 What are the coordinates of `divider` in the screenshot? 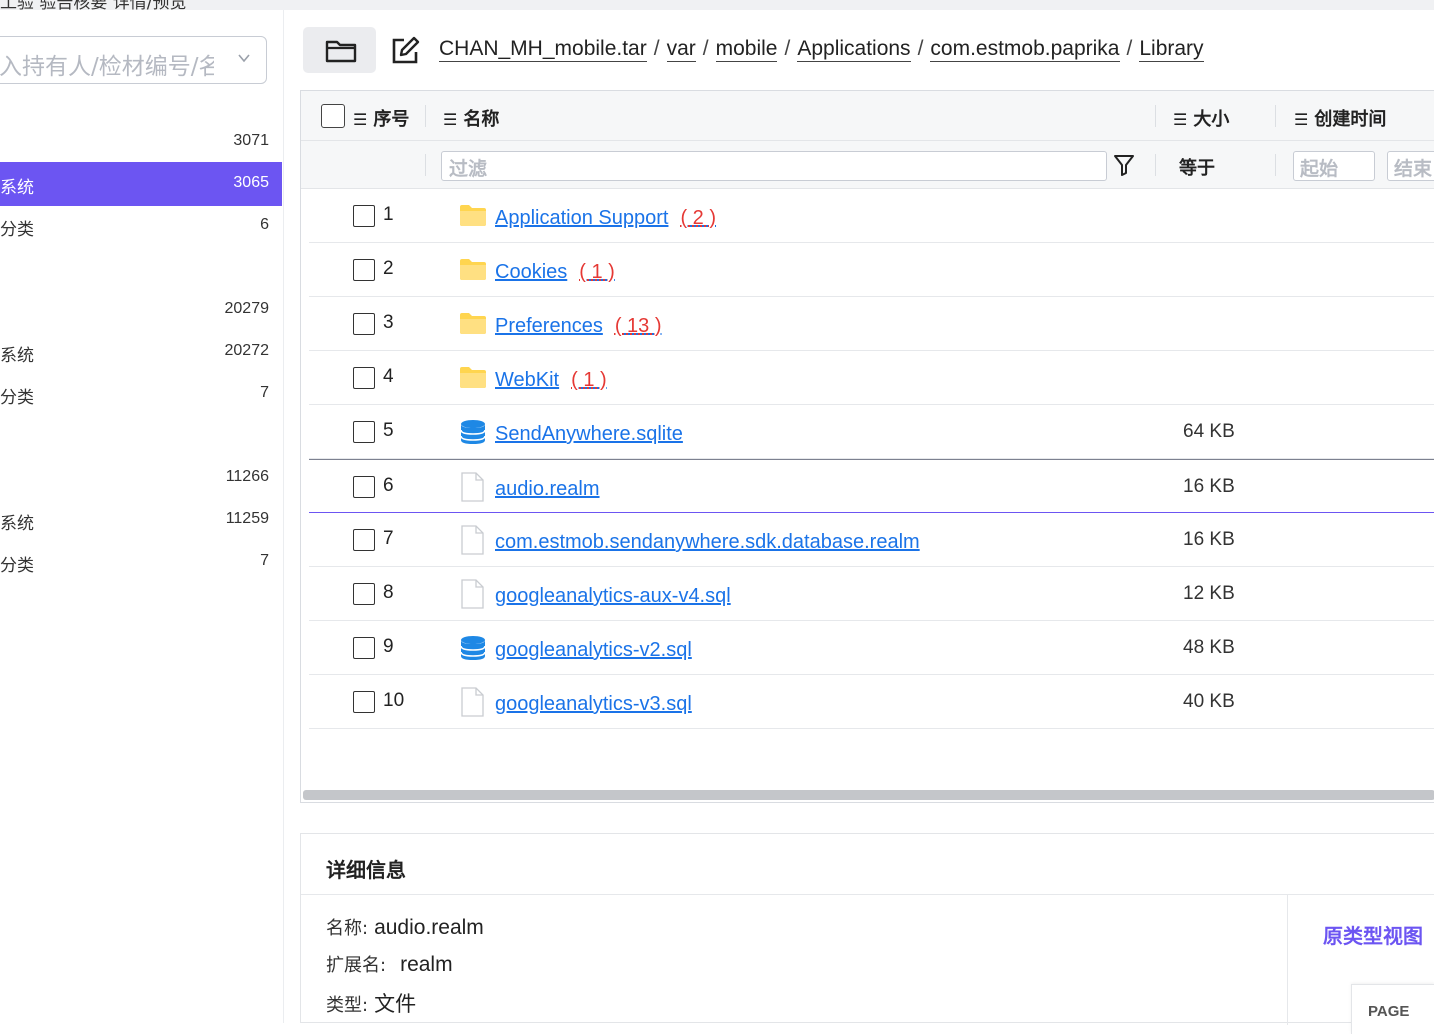 It's located at (867, 894).